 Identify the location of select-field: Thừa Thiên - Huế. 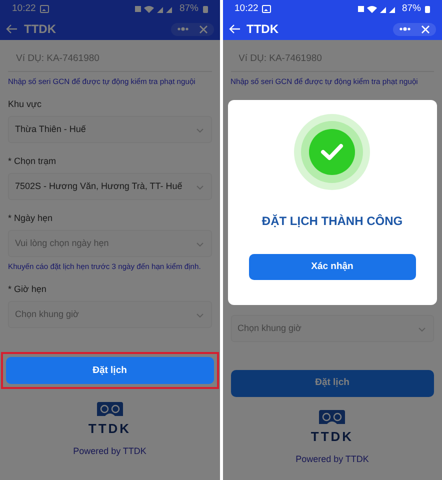
(110, 130).